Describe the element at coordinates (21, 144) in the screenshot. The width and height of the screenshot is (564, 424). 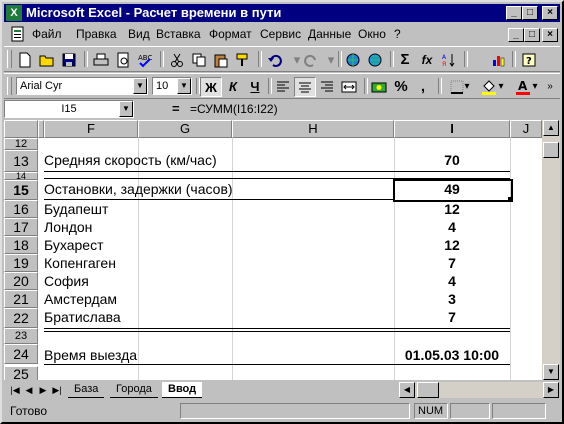
I see `row-header-12: 12` at that location.